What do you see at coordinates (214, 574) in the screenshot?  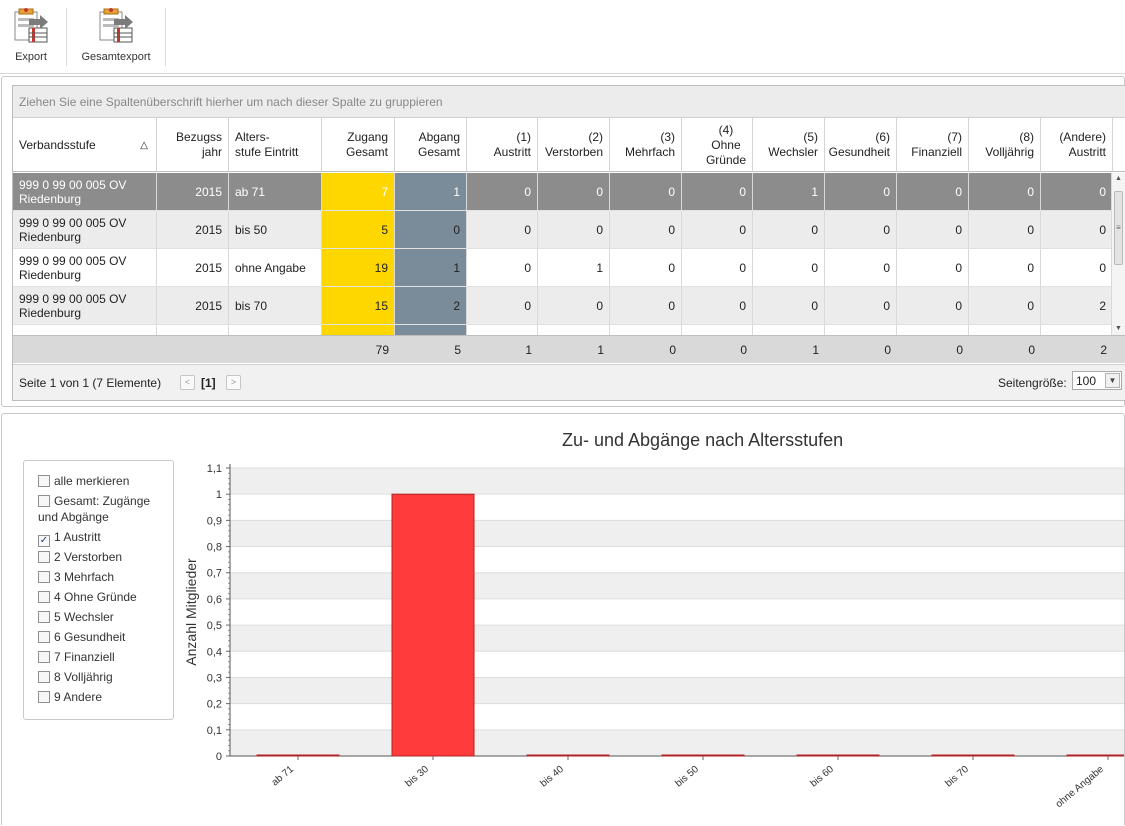 I see `y-tick-label: 0,7` at bounding box center [214, 574].